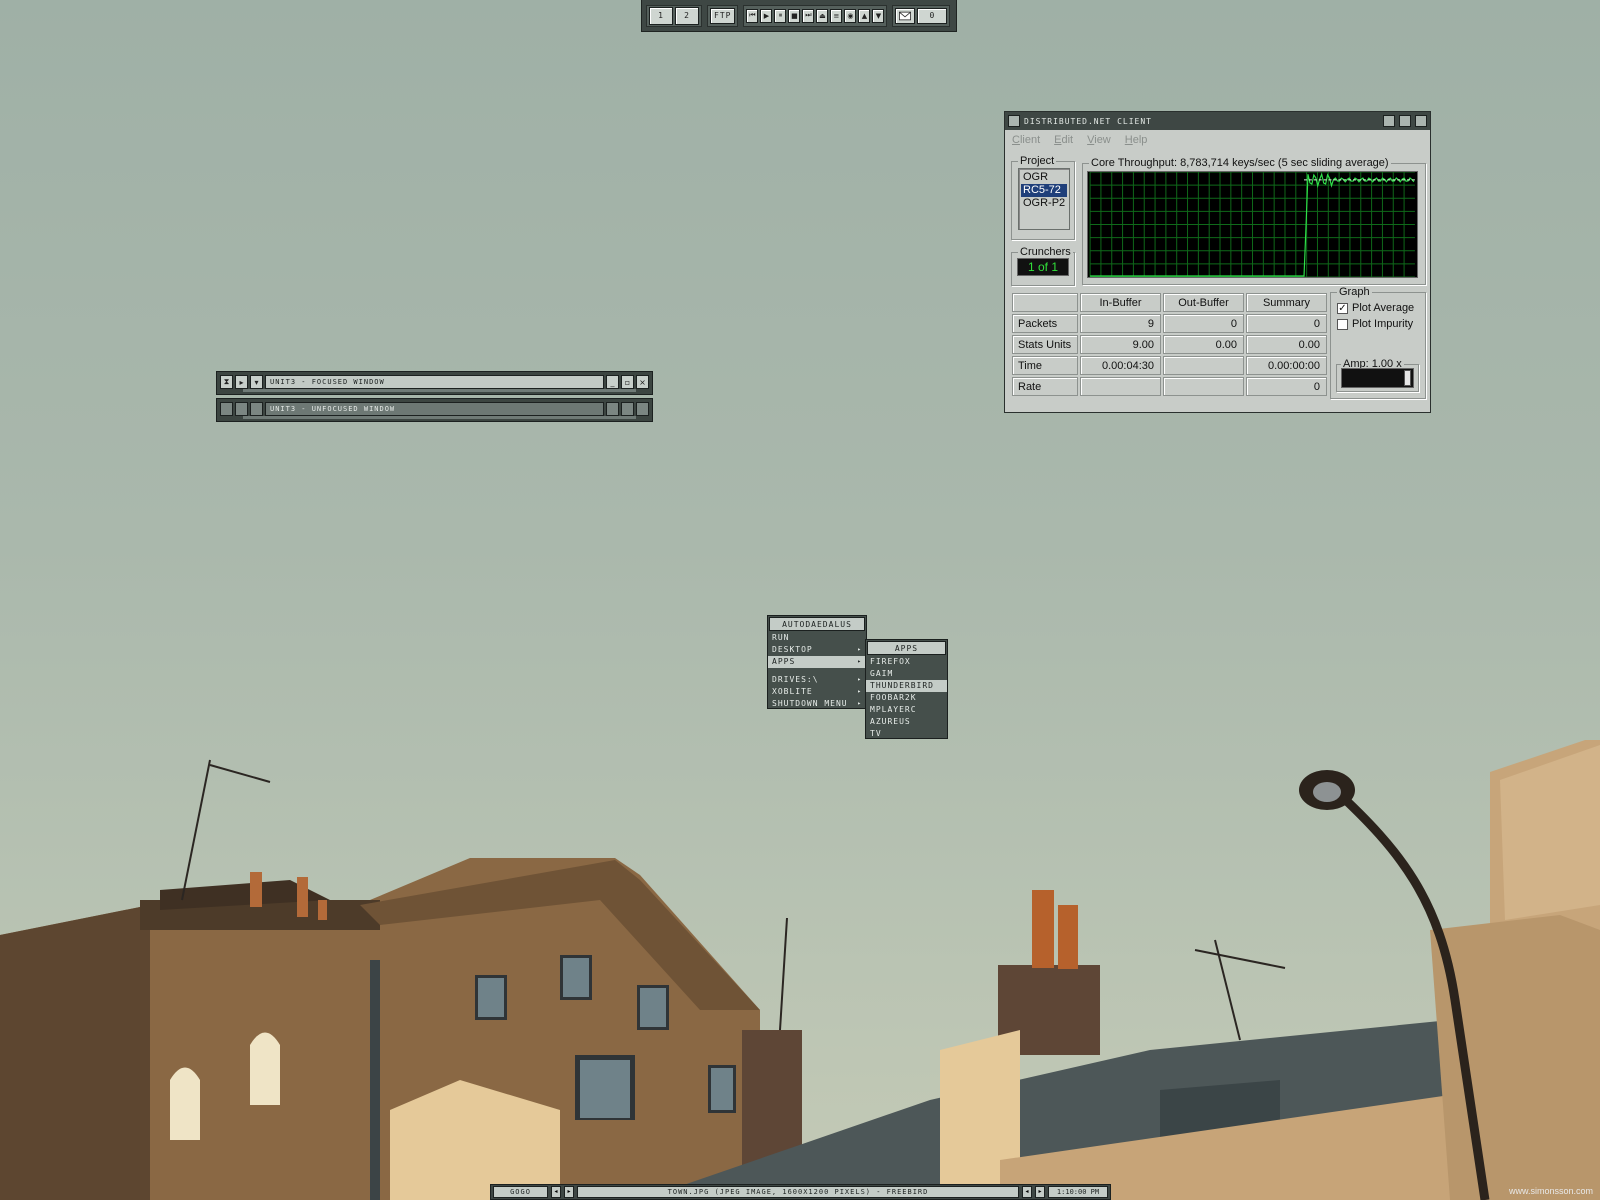 The height and width of the screenshot is (1200, 1600). Describe the element at coordinates (226, 382) in the screenshot. I see `window-menu-icon: ⧗` at that location.